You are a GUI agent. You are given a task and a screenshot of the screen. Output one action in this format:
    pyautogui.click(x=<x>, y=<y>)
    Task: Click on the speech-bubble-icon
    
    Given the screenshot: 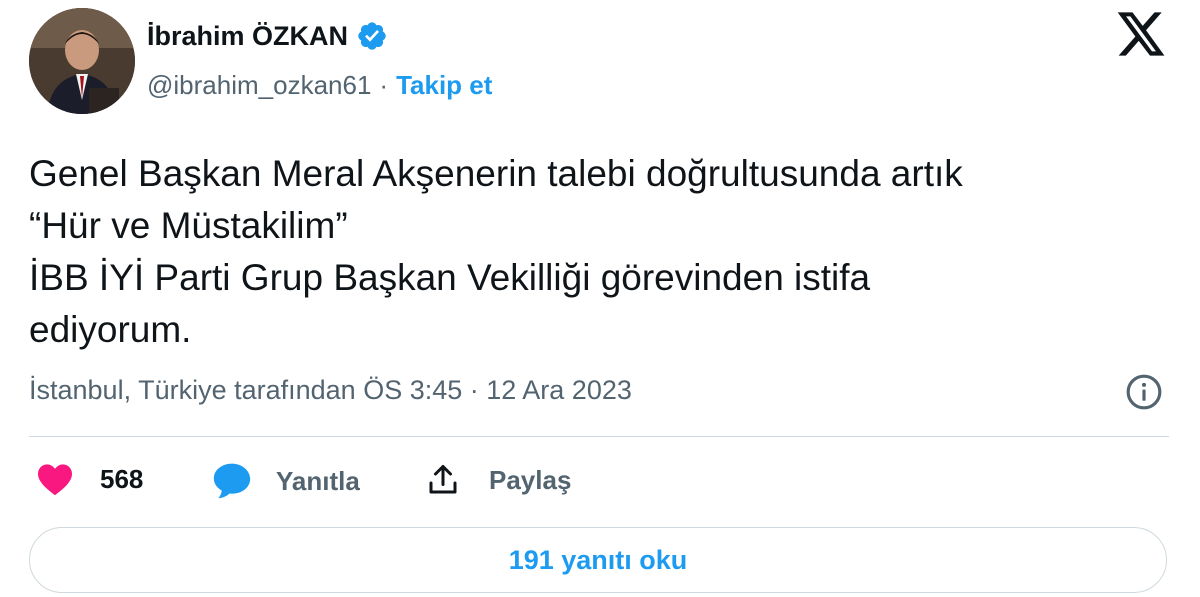 What is the action you would take?
    pyautogui.click(x=232, y=481)
    